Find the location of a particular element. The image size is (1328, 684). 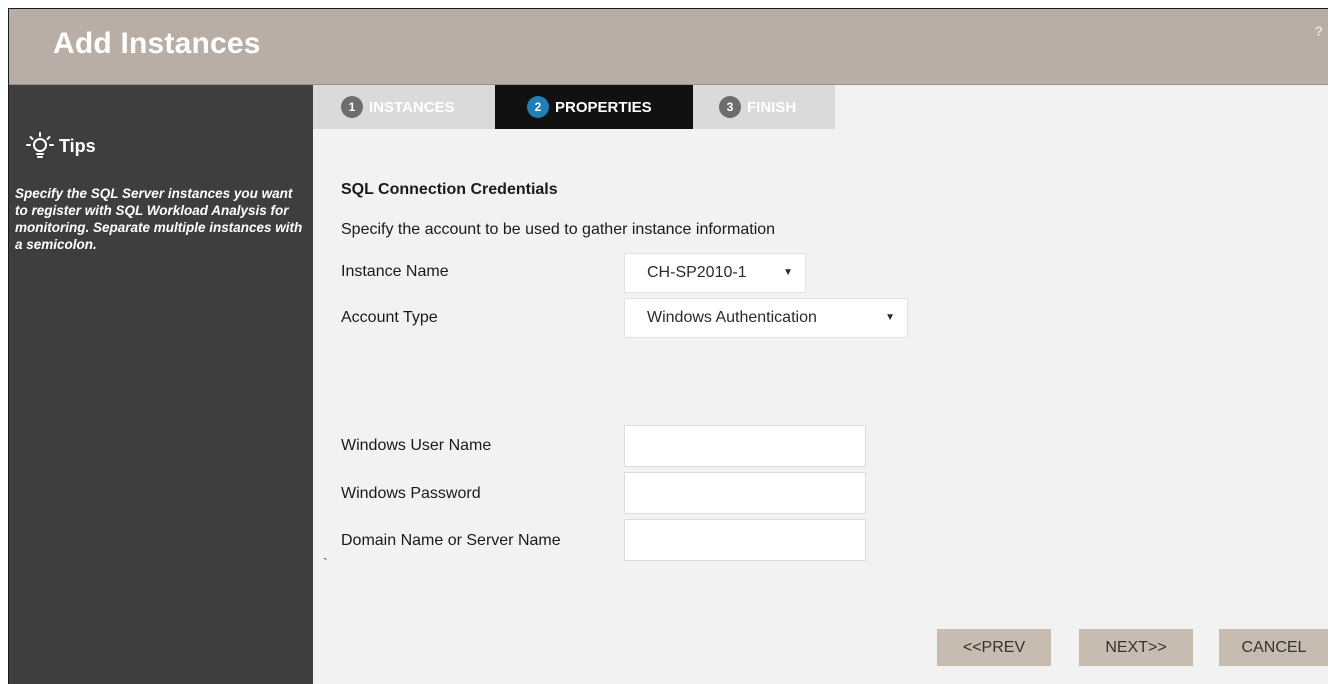

cancel-button: CANCEL is located at coordinates (1273, 647).